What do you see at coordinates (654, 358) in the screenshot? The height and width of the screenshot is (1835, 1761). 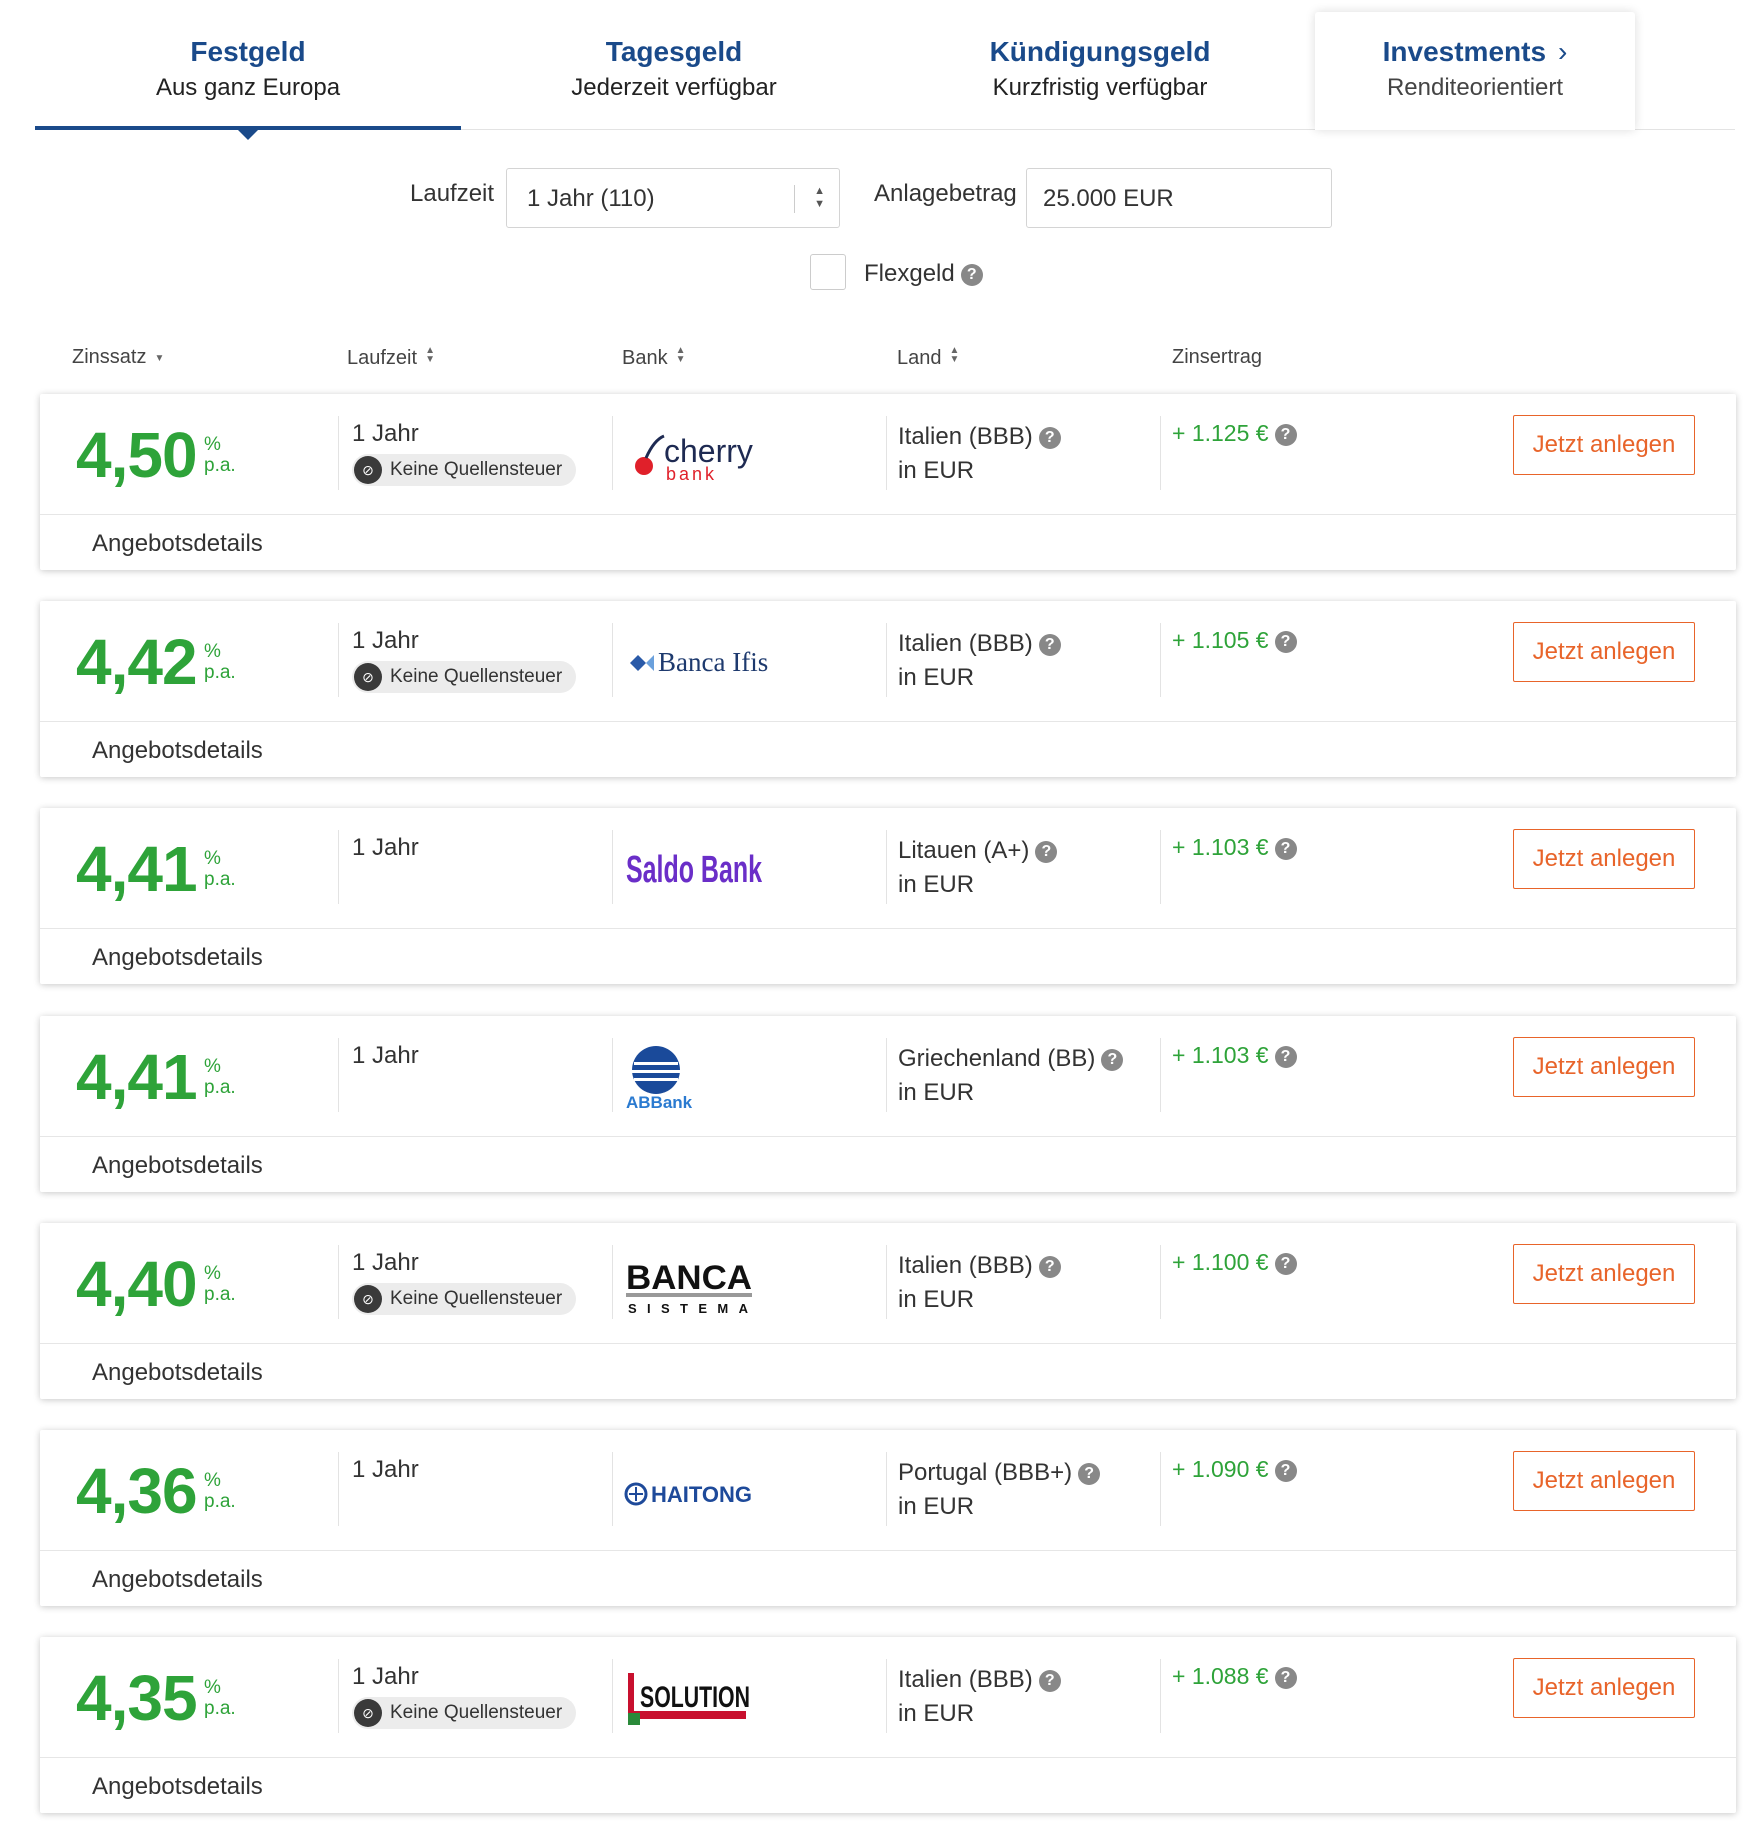 I see `col-bank: Bank ▲ ▼` at bounding box center [654, 358].